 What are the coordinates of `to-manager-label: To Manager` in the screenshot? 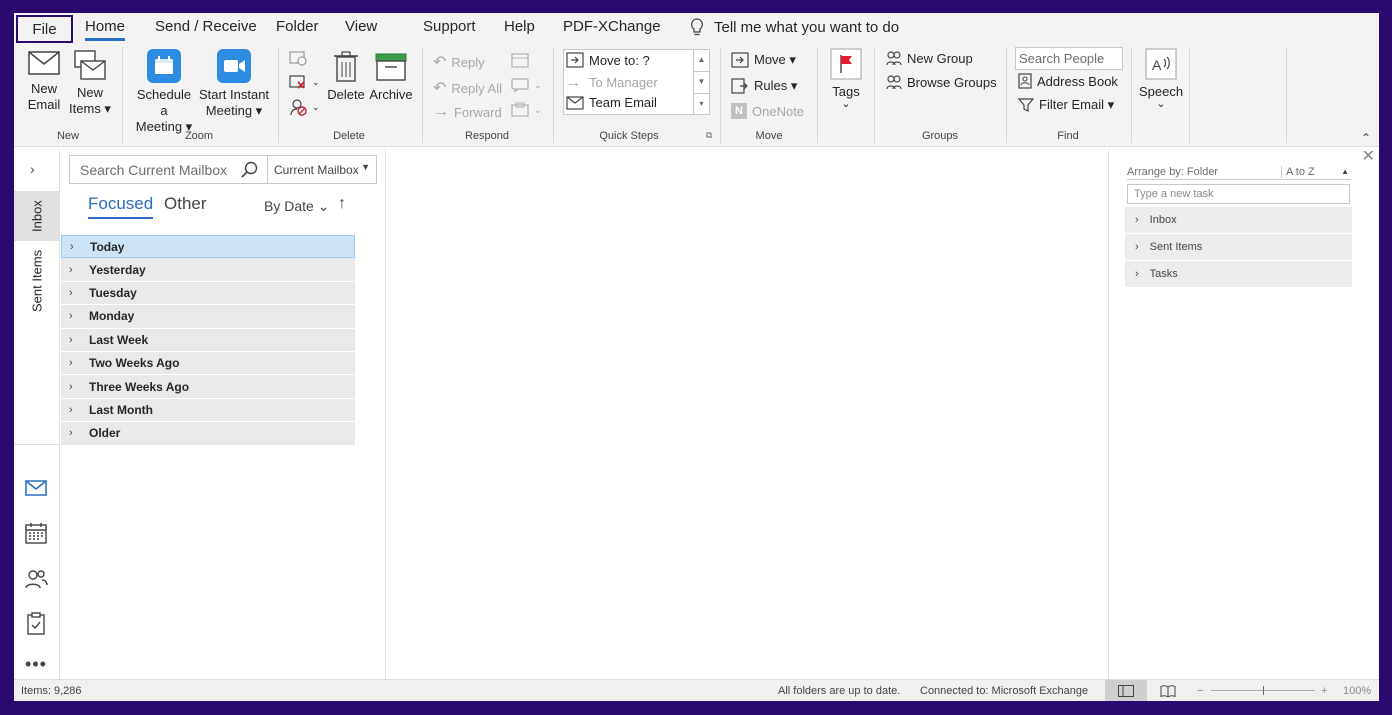 It's located at (623, 82).